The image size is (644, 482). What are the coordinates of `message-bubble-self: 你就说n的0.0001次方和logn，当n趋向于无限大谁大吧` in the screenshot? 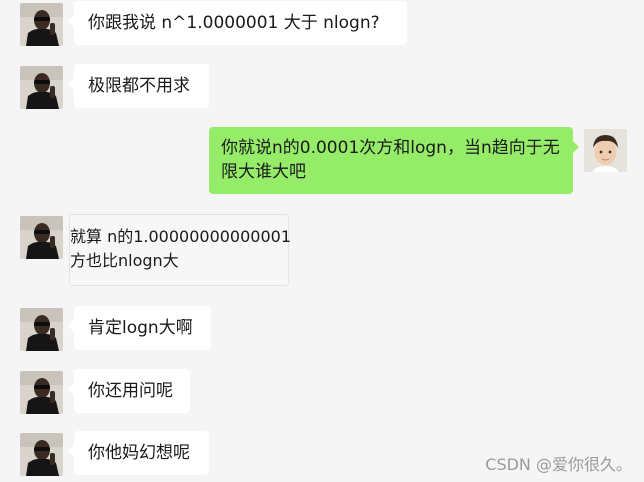 It's located at (394, 160).